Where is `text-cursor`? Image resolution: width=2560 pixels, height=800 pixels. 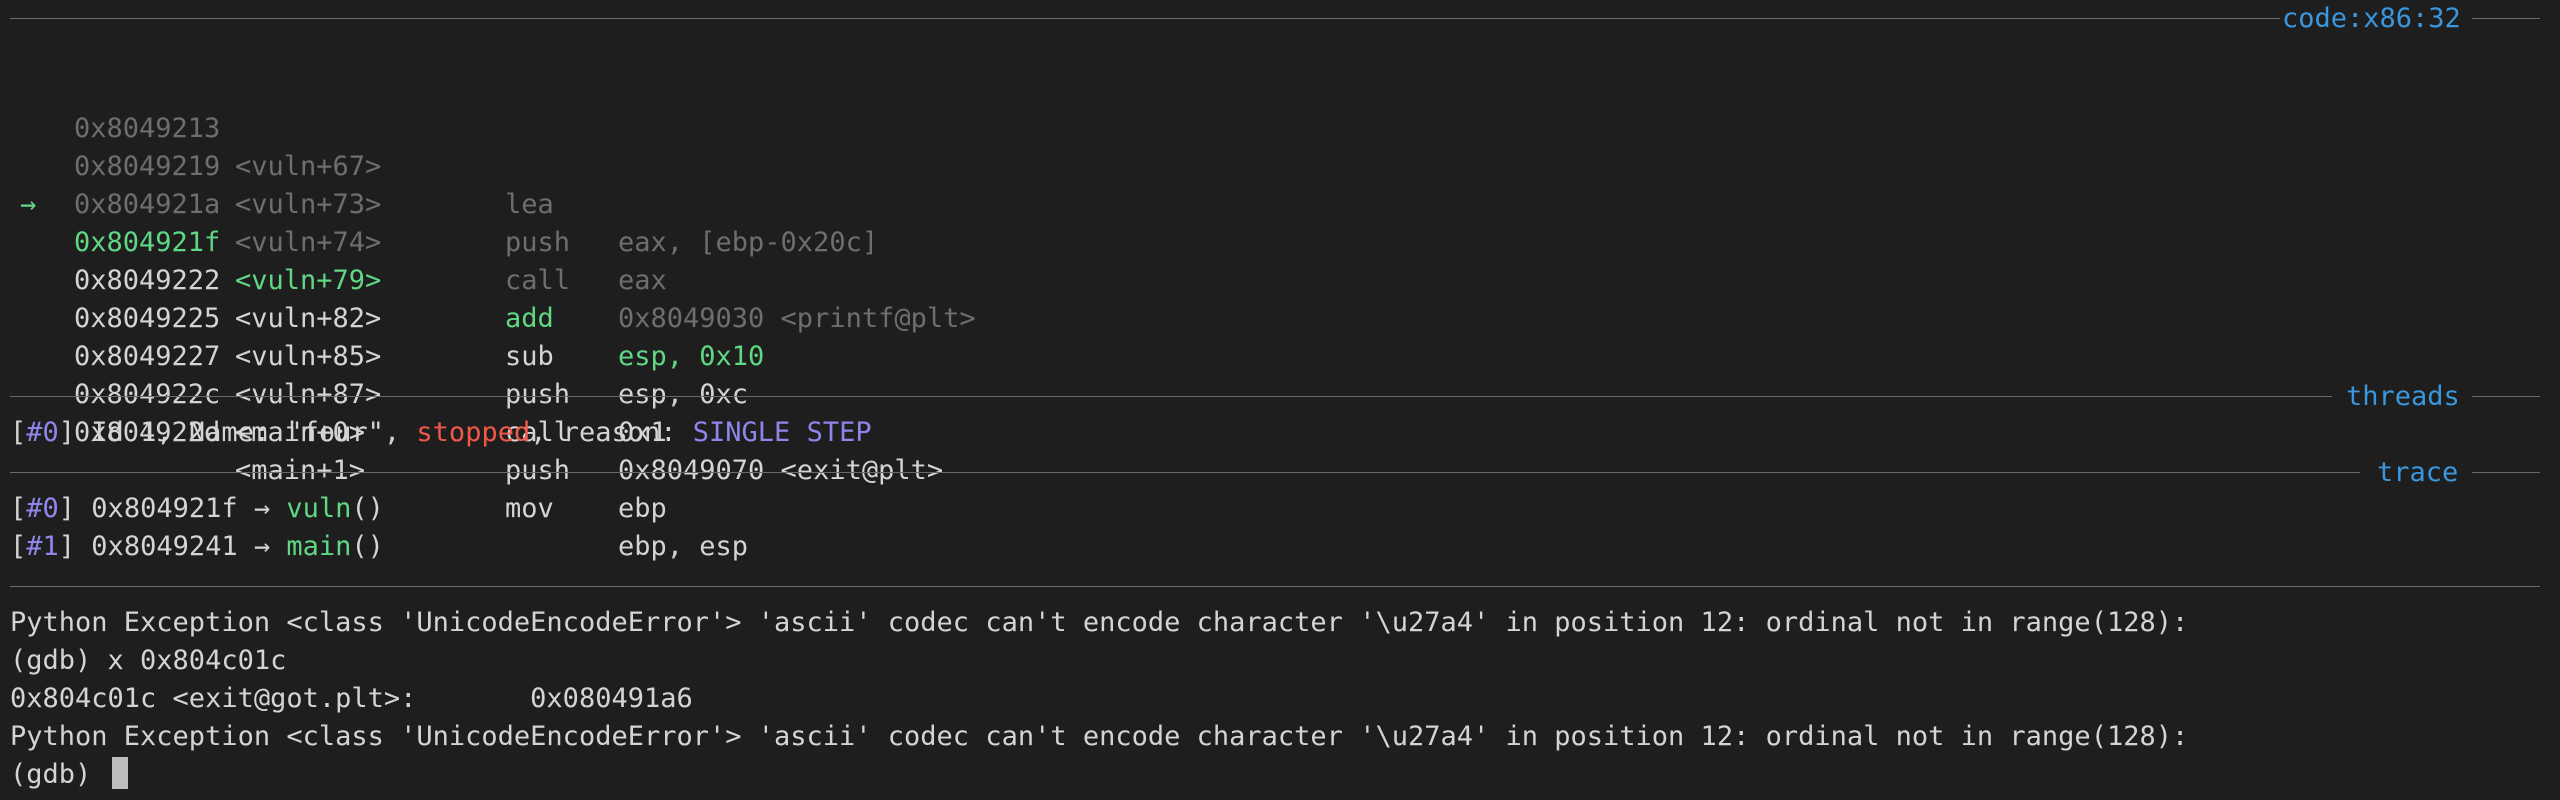
text-cursor is located at coordinates (119, 773).